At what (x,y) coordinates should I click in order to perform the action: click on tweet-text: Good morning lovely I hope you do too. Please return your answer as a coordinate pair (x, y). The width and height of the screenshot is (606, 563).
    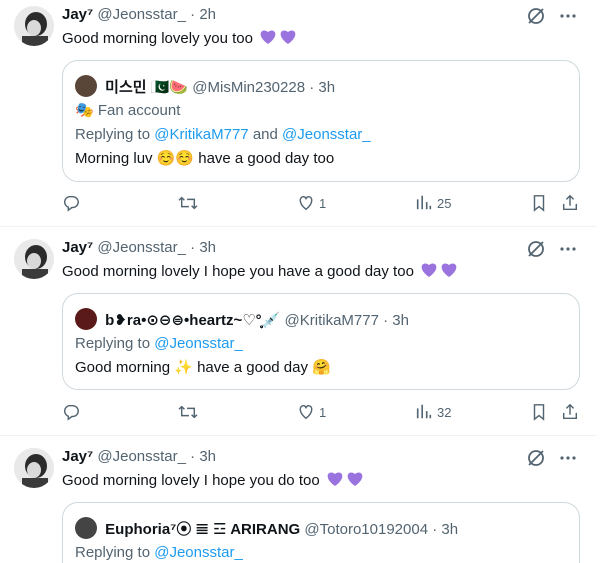
    Looking at the image, I should click on (213, 480).